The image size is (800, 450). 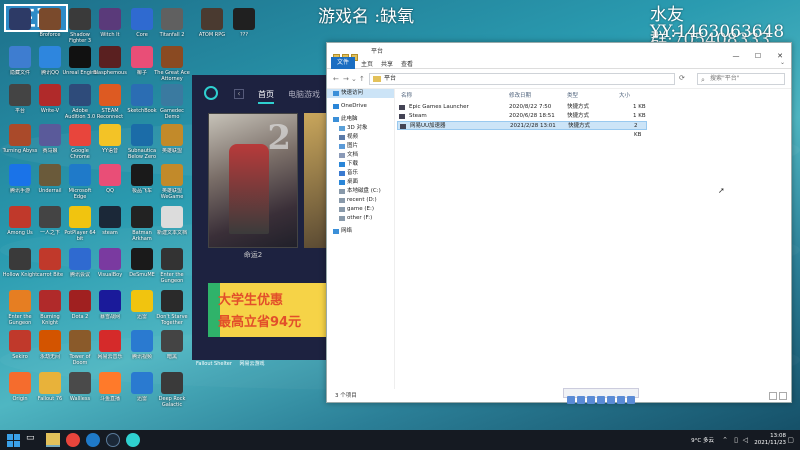 What do you see at coordinates (93, 440) in the screenshot?
I see `edge-taskbar-icon` at bounding box center [93, 440].